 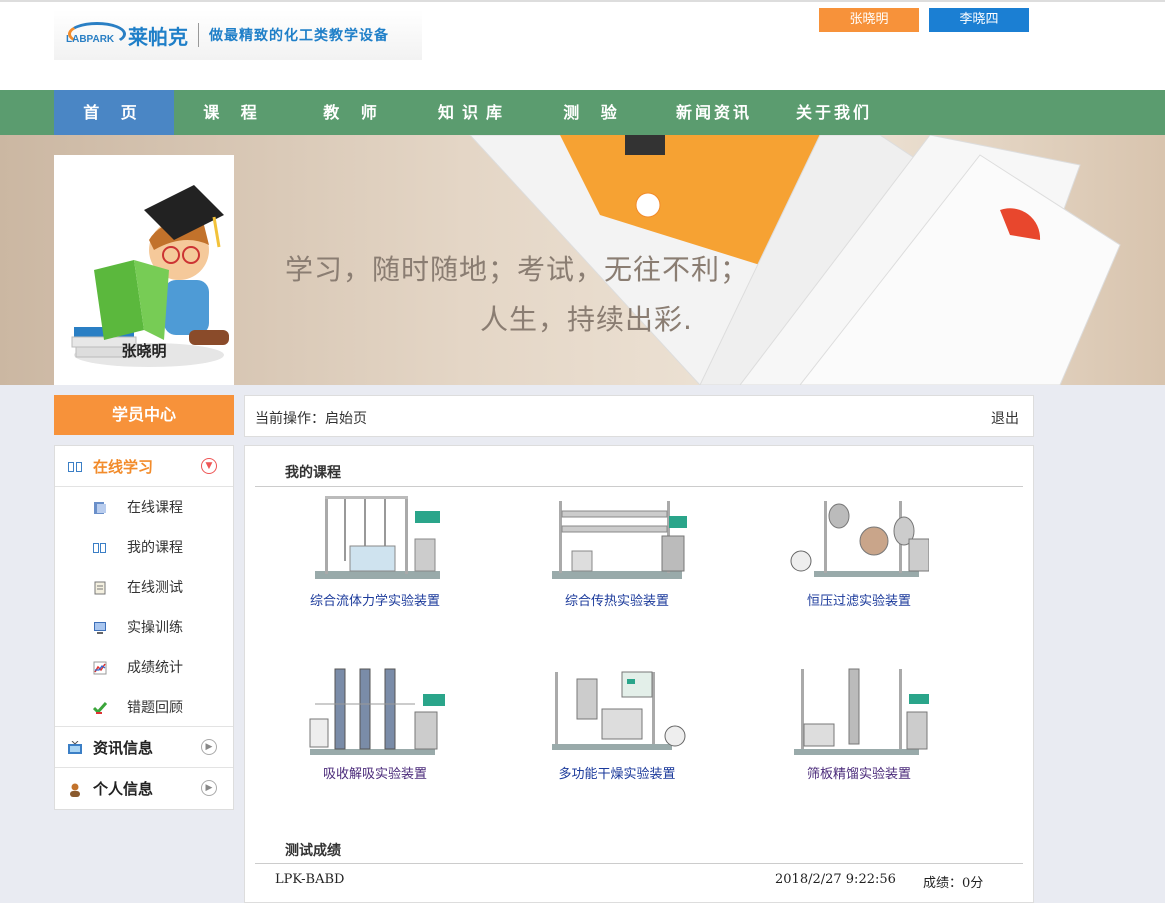 I want to click on test-score: 成绩：0分, so click(x=953, y=881).